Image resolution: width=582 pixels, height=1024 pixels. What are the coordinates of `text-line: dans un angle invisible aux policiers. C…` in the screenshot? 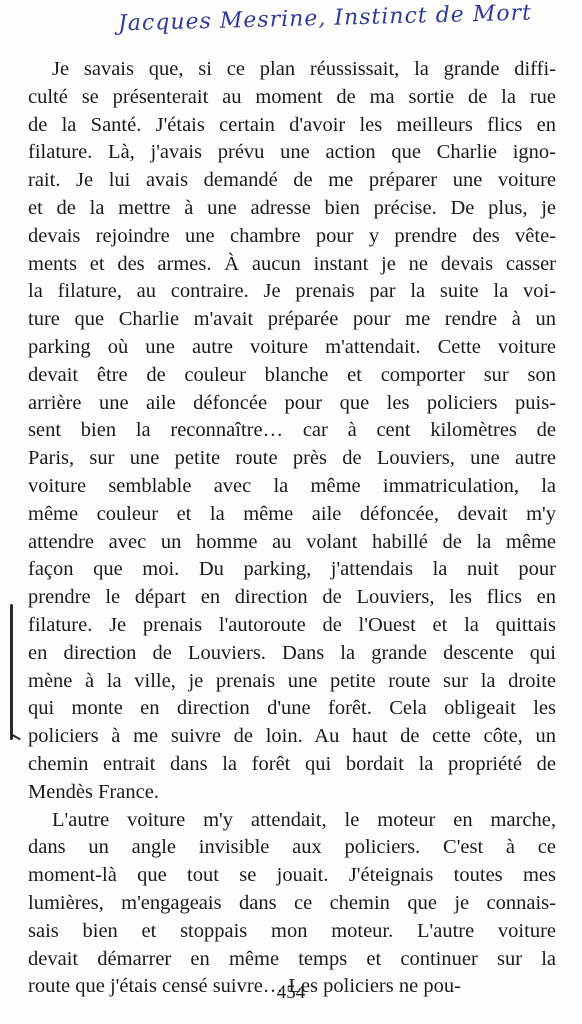 It's located at (292, 847).